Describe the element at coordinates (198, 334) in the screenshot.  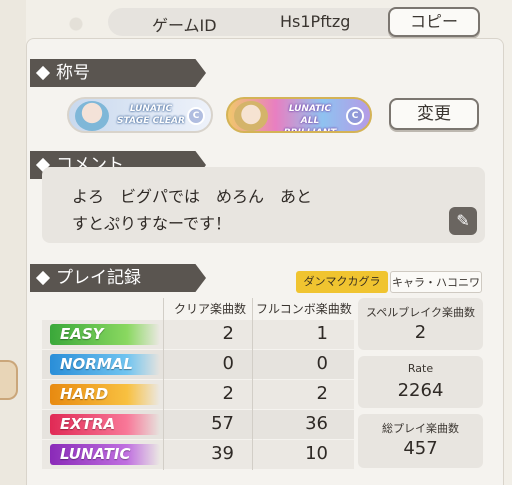
I see `table-row: EASY 2 1` at that location.